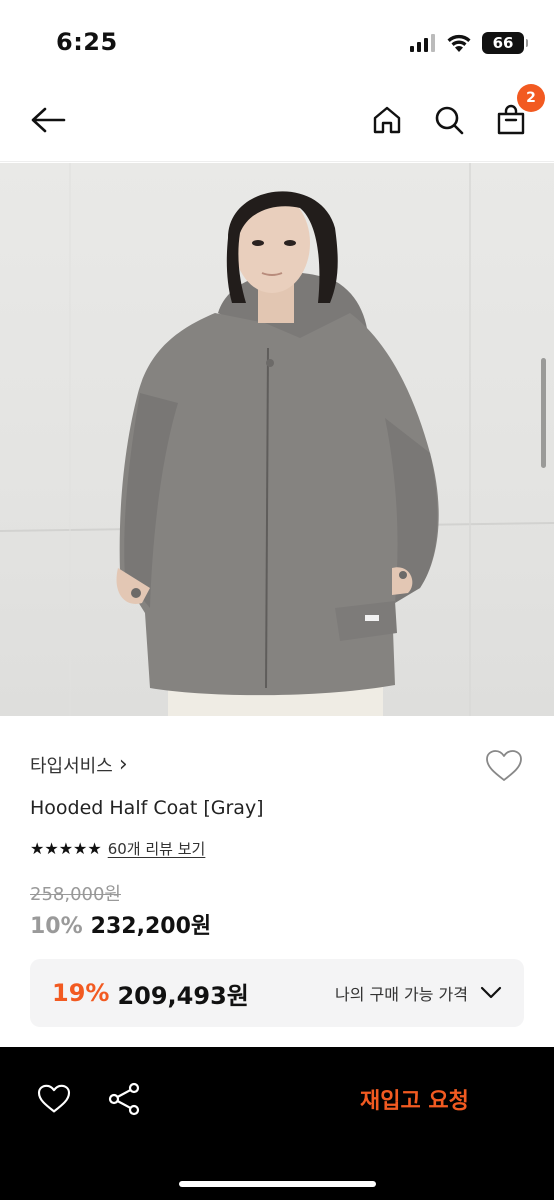 The width and height of the screenshot is (554, 1200). I want to click on bottom-wishlist-button, so click(54, 1099).